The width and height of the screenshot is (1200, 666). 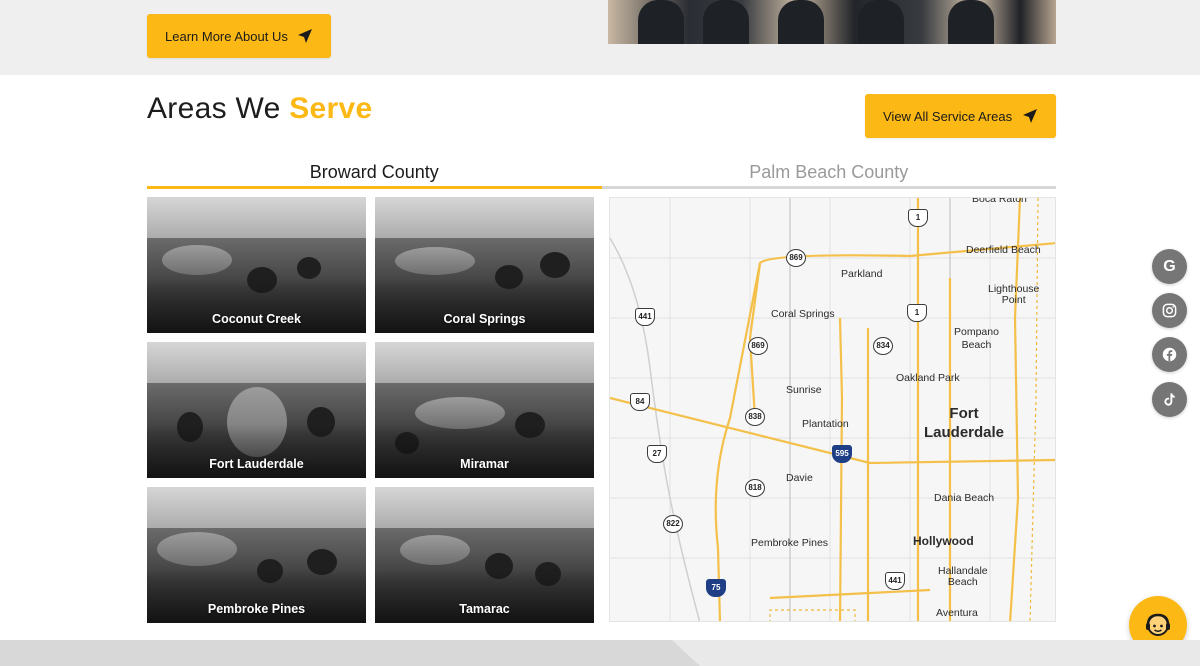 What do you see at coordinates (484, 319) in the screenshot?
I see `city-label: Coral Springs` at bounding box center [484, 319].